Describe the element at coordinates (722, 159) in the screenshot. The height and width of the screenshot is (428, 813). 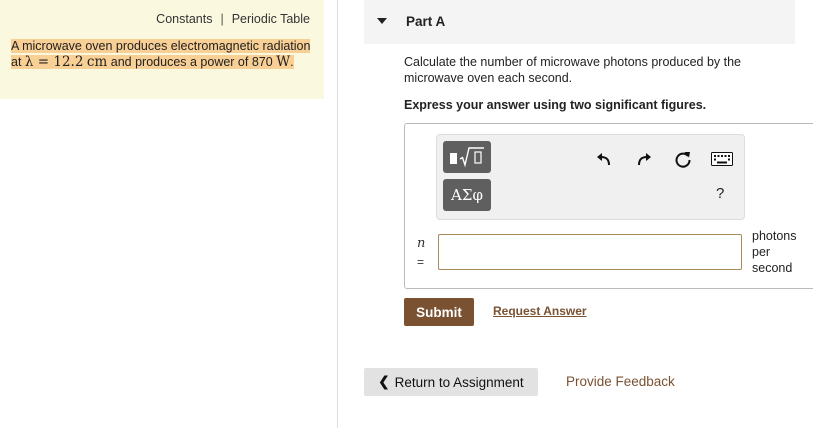
I see `keyboard-icon` at that location.